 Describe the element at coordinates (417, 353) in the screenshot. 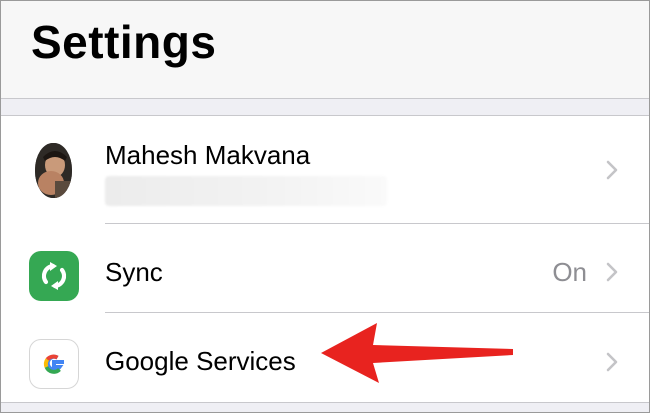

I see `red-arrow-icon` at that location.